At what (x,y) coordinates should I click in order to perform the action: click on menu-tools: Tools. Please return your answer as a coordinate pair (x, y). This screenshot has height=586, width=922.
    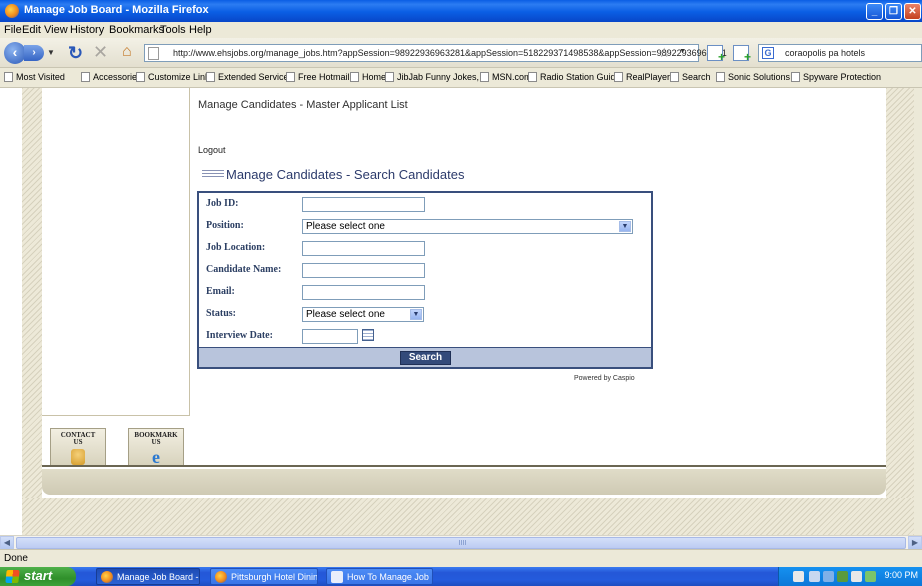
    Looking at the image, I should click on (173, 30).